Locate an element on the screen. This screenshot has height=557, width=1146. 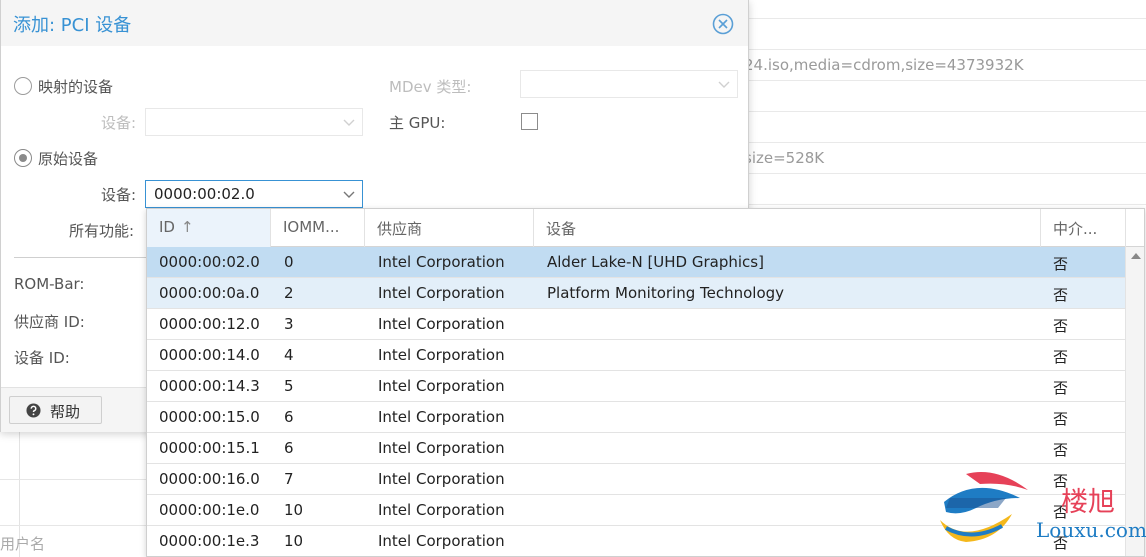
column-header-vendor-label: 供应商 is located at coordinates (400, 229).